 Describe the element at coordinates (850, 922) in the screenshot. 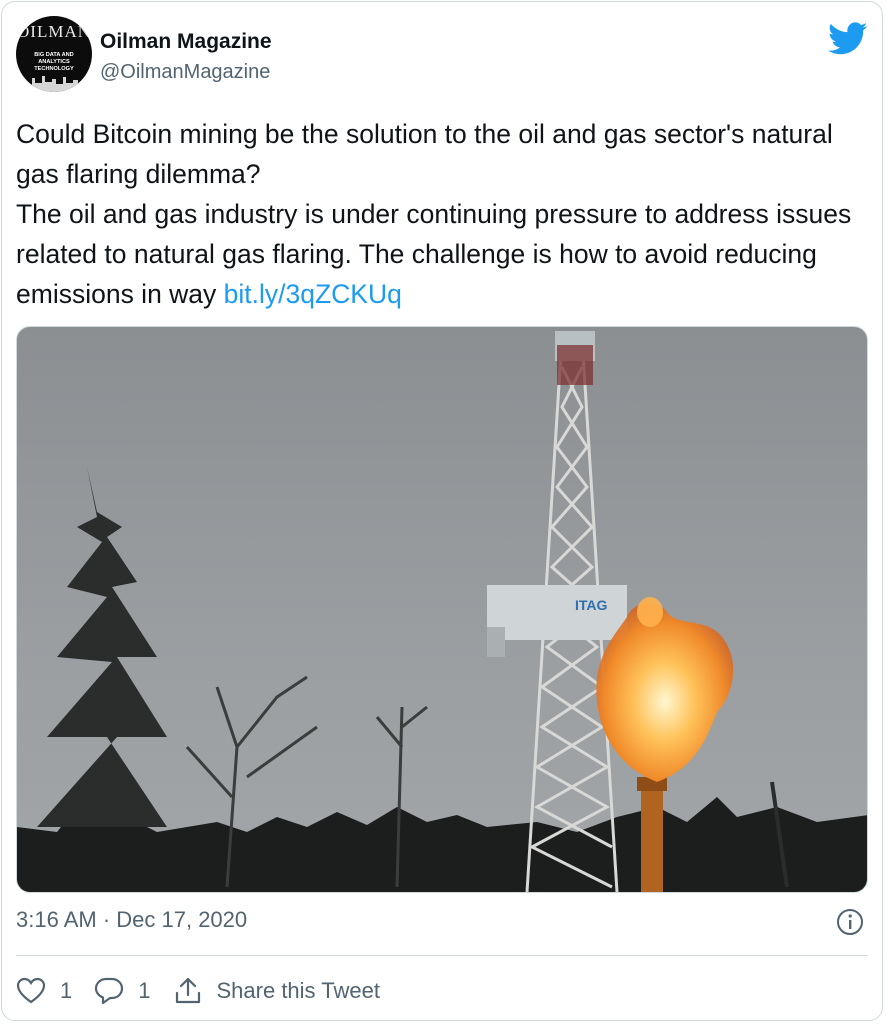

I see `info-icon` at that location.